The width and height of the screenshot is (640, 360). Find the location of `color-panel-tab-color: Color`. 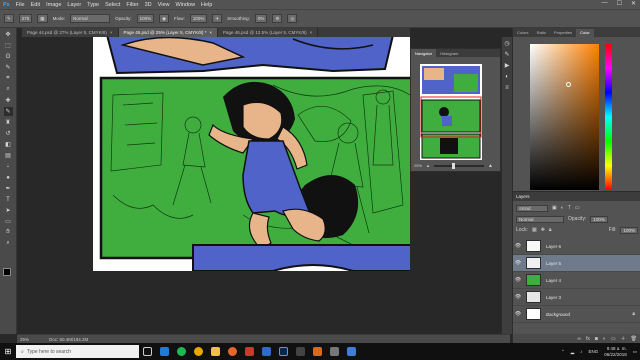

color-panel-tab-color: Color is located at coordinates (585, 32).